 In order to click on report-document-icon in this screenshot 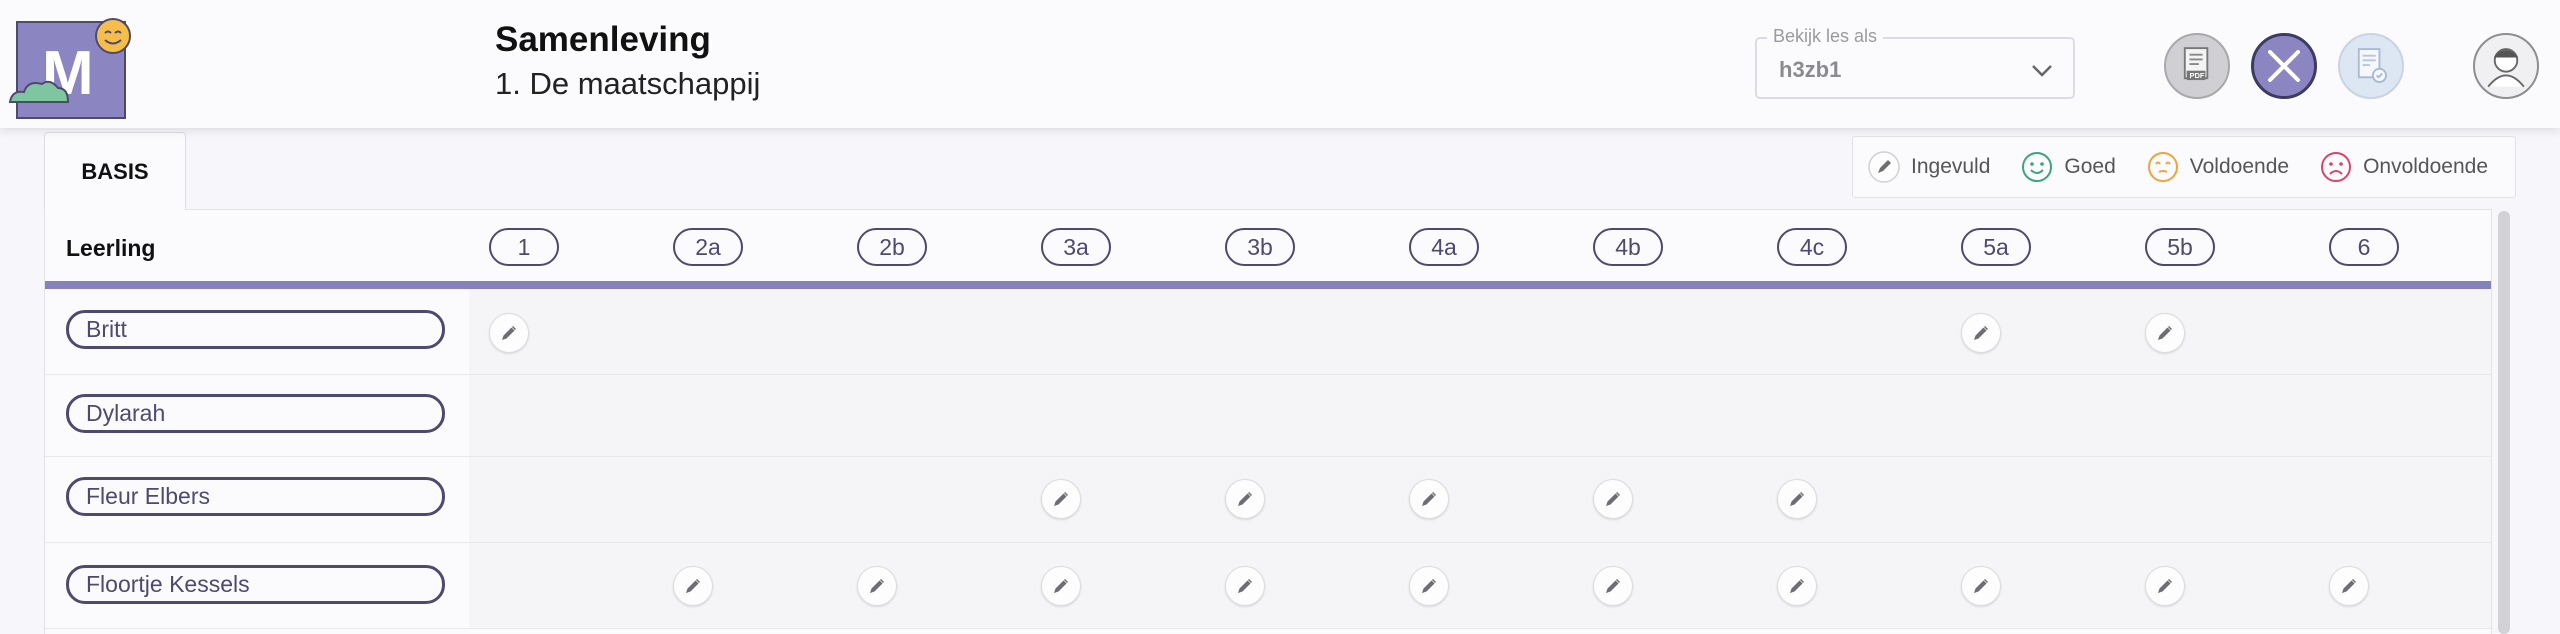, I will do `click(2372, 65)`.